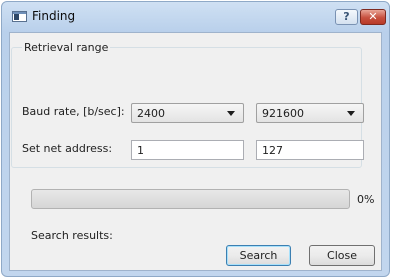 The width and height of the screenshot is (393, 280). What do you see at coordinates (187, 150) in the screenshot?
I see `net-address-from-field` at bounding box center [187, 150].